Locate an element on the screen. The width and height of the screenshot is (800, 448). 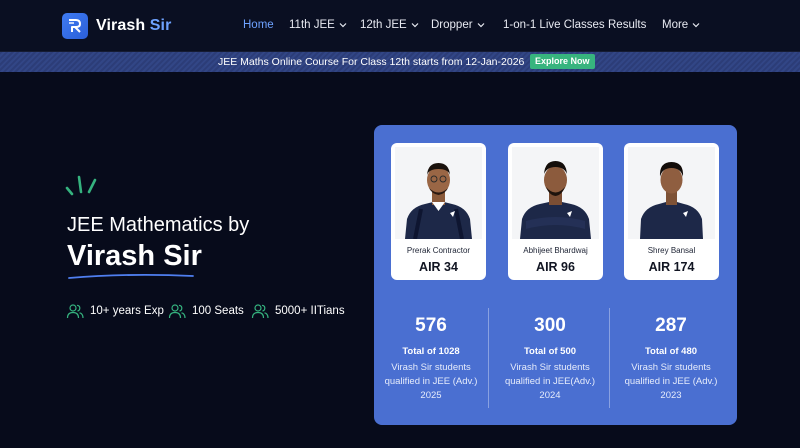
title-underline is located at coordinates (131, 276).